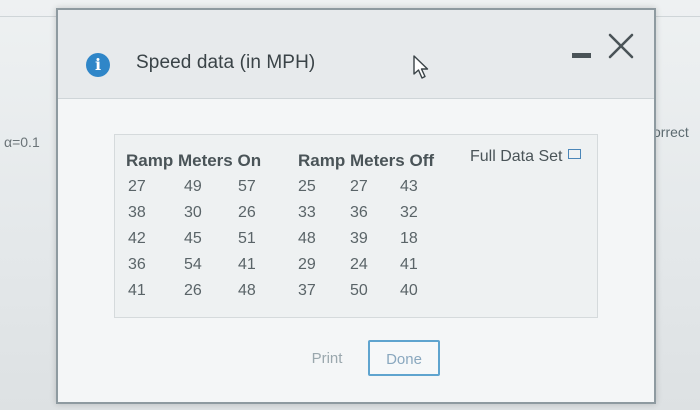 Image resolution: width=700 pixels, height=410 pixels. What do you see at coordinates (193, 264) in the screenshot?
I see `table-cell: 54` at bounding box center [193, 264].